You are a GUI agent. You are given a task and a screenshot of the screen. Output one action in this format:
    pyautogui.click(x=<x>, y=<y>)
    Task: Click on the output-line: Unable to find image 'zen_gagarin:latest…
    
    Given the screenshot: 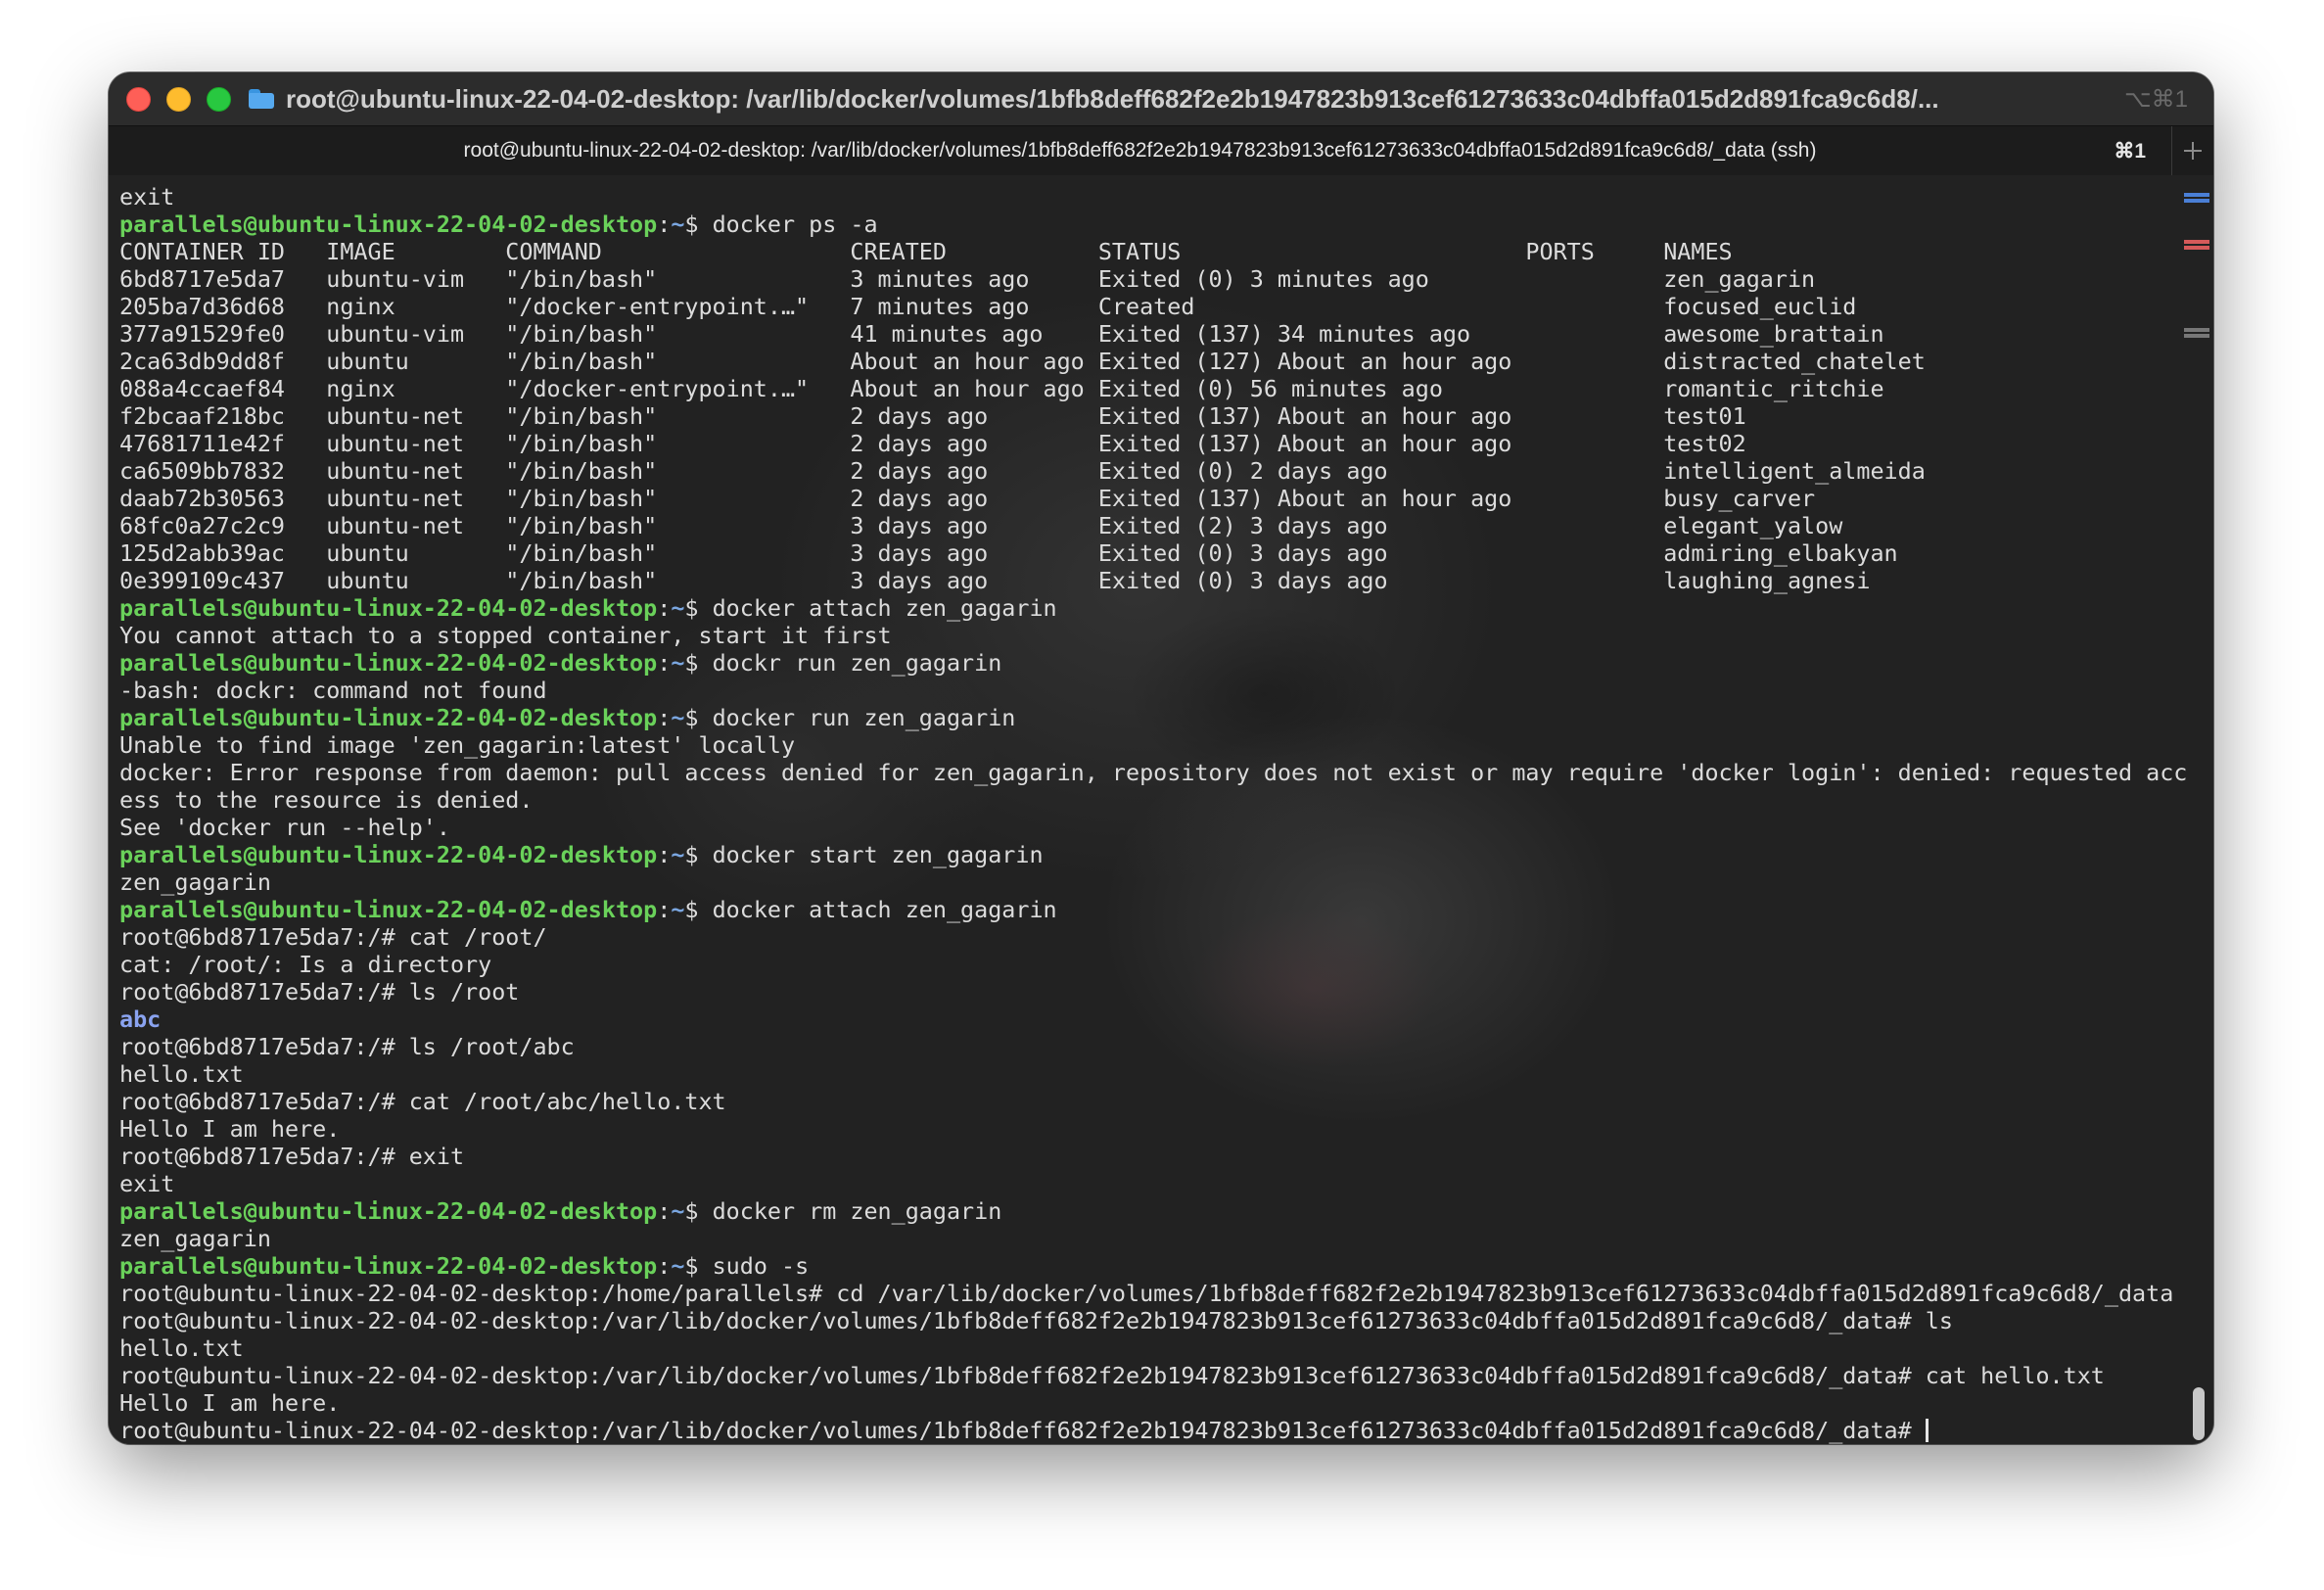 What is the action you would take?
    pyautogui.click(x=1147, y=745)
    